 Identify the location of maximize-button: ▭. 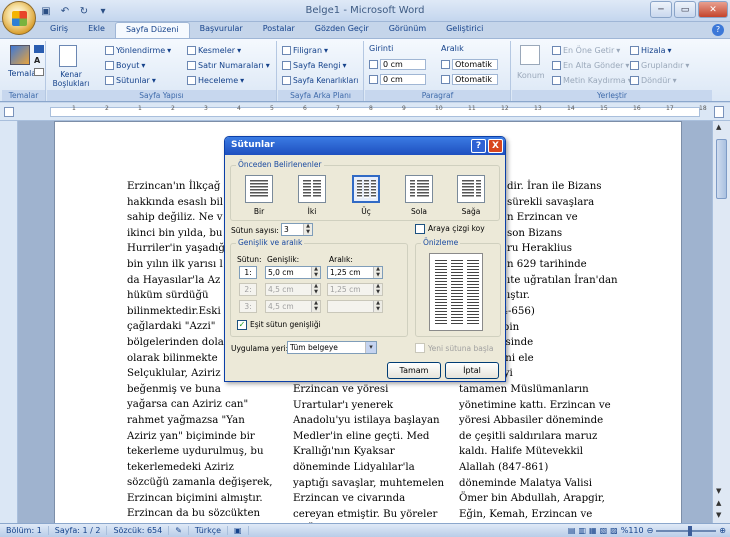
(685, 9).